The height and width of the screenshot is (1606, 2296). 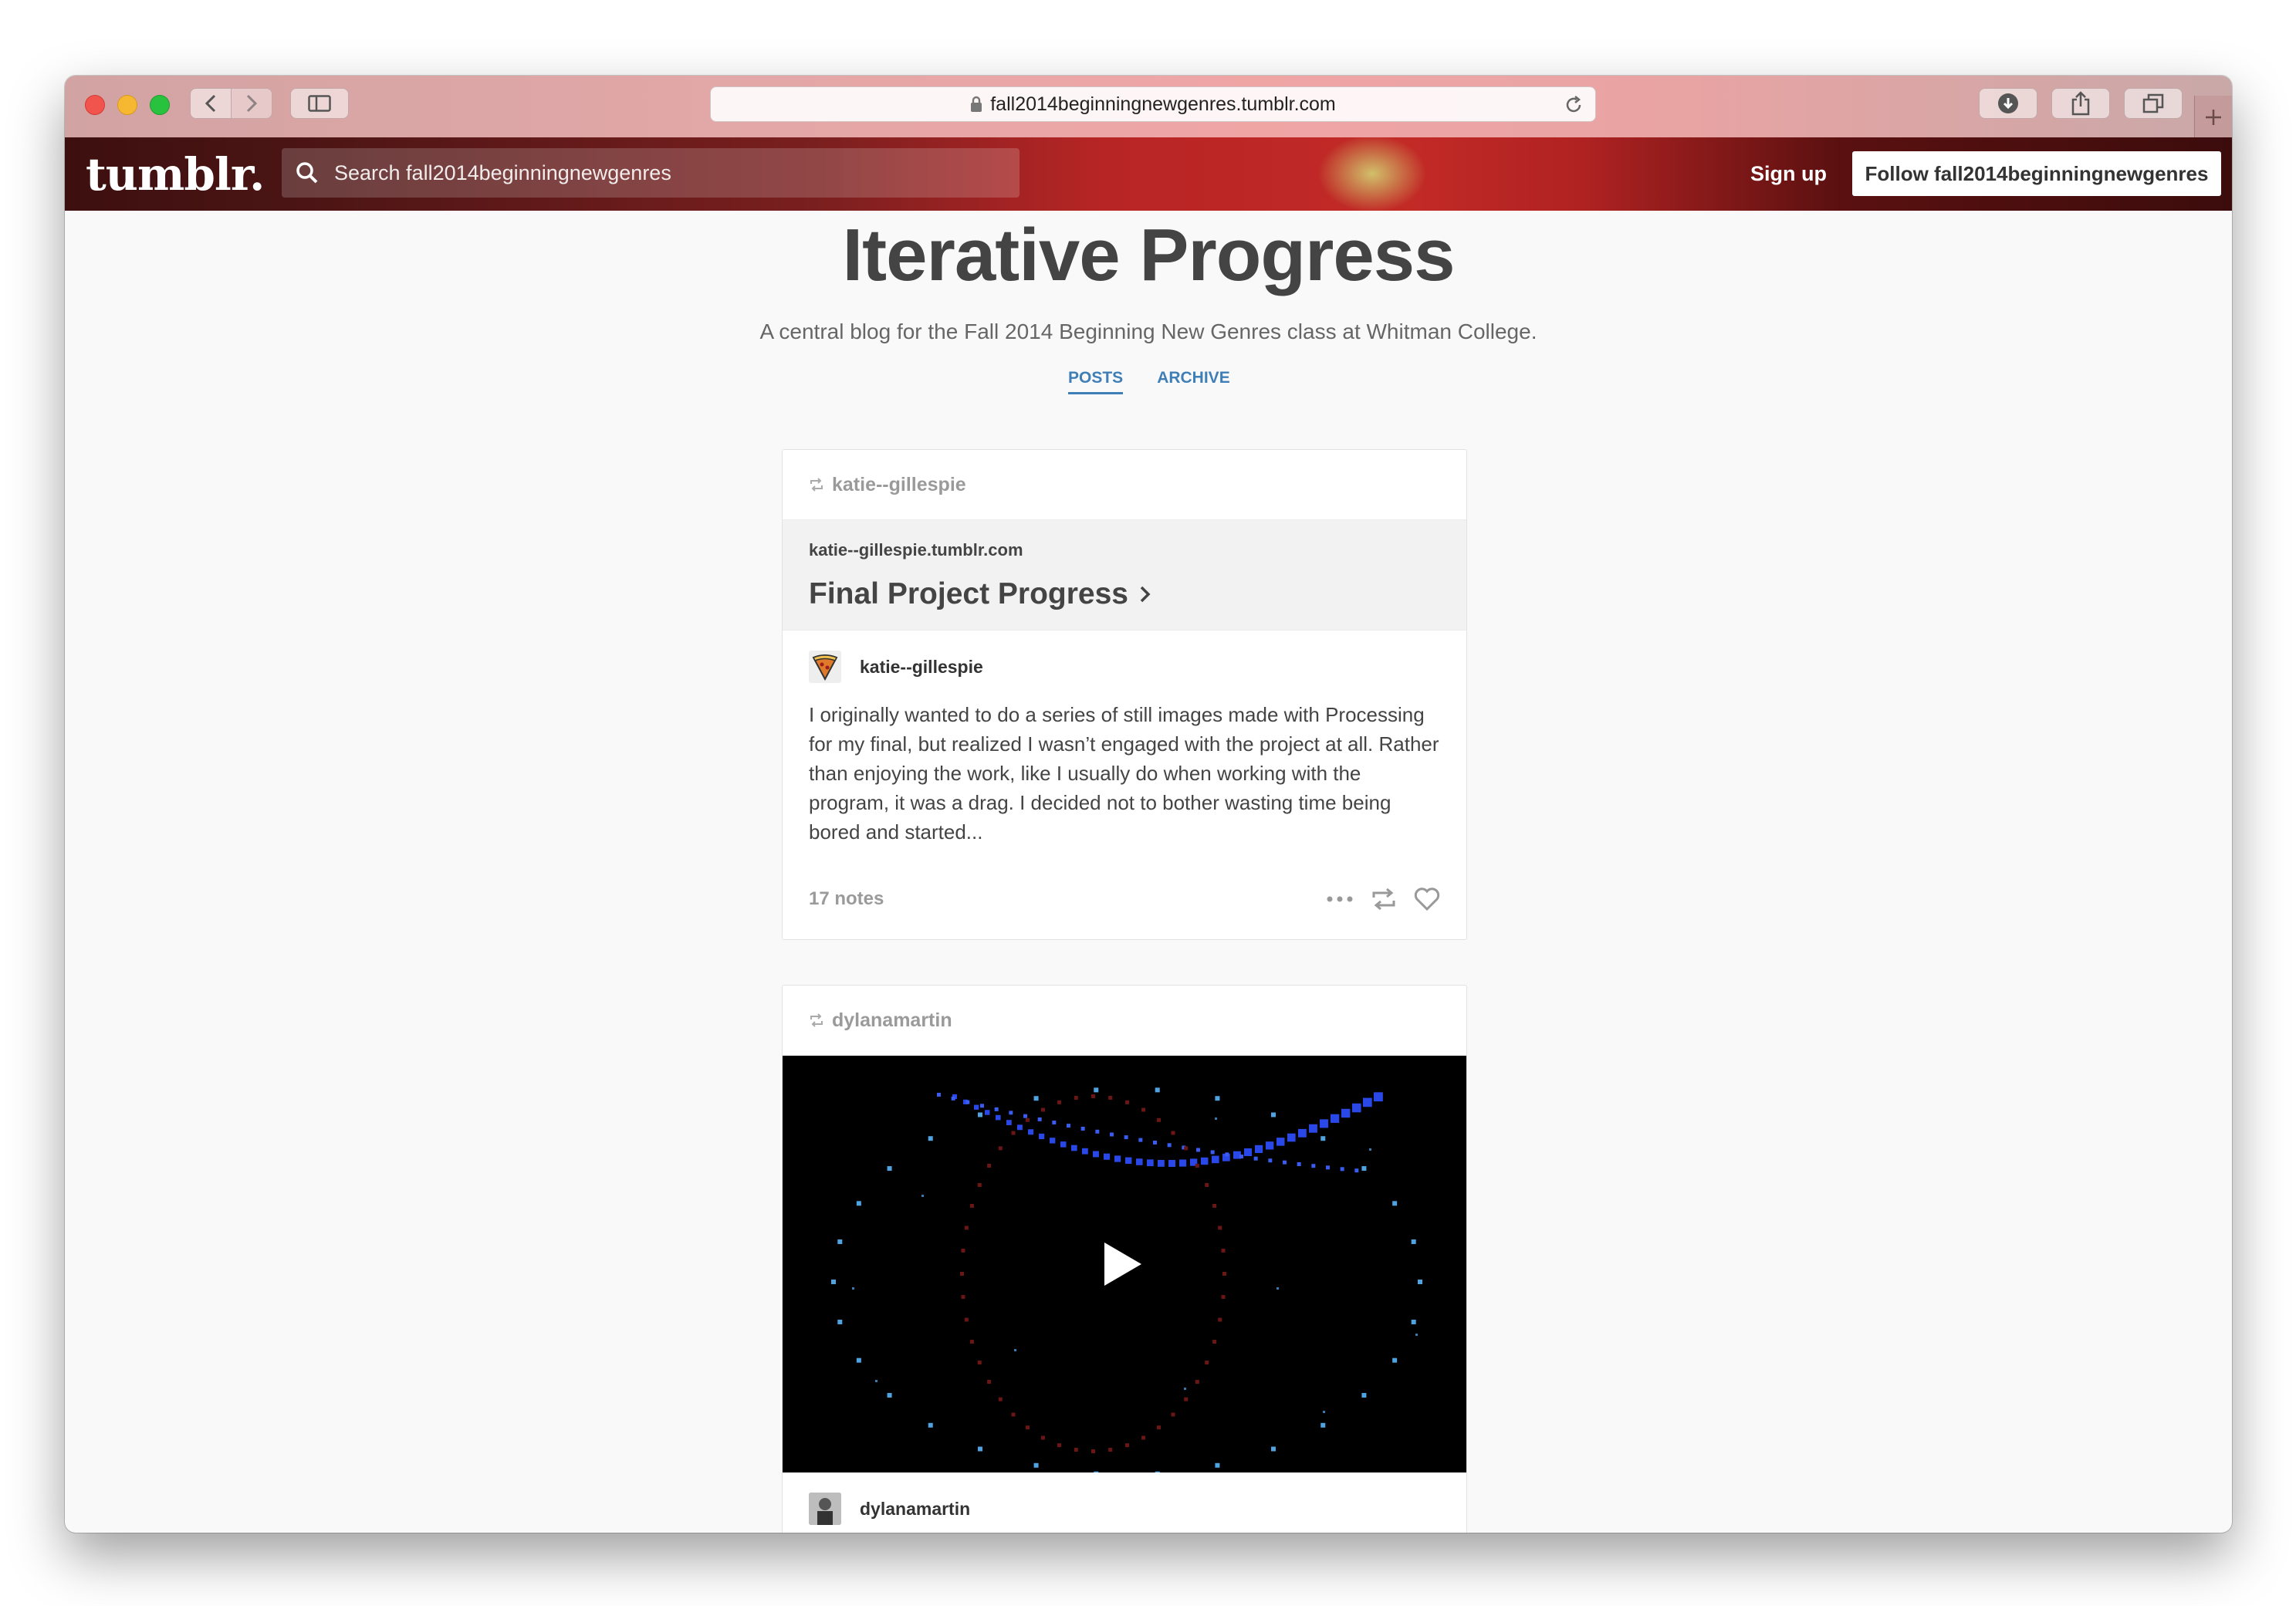 I want to click on video-player, so click(x=1124, y=1264).